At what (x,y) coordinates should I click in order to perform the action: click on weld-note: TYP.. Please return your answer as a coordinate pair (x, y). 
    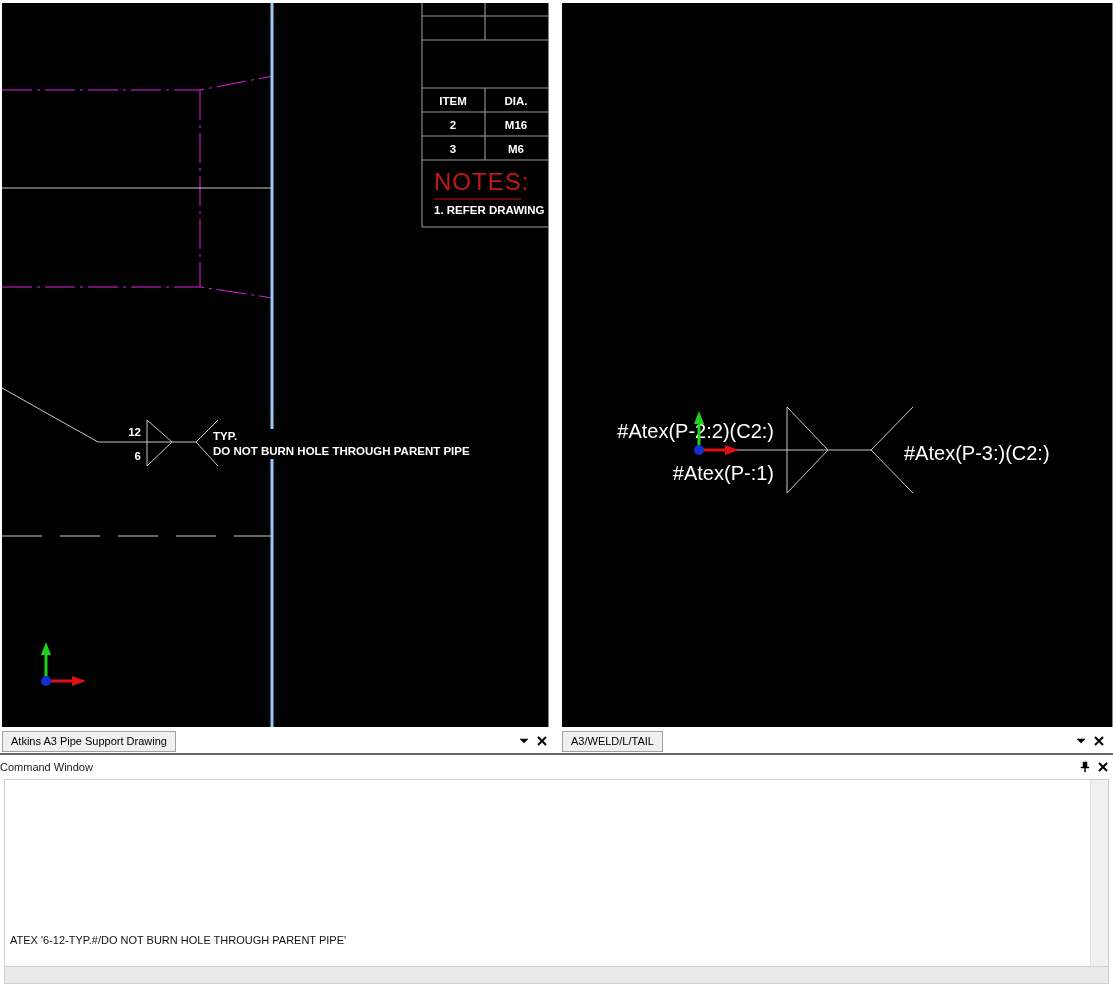
    Looking at the image, I should click on (225, 436).